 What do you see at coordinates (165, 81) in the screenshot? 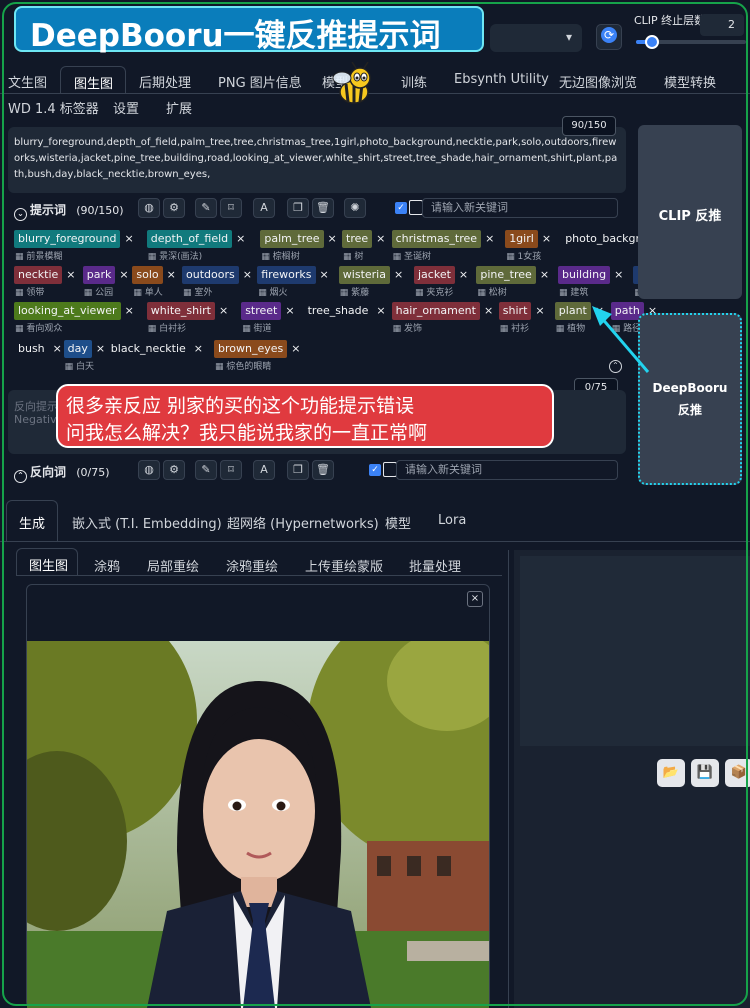
I see `tab-extras: 后期处理` at bounding box center [165, 81].